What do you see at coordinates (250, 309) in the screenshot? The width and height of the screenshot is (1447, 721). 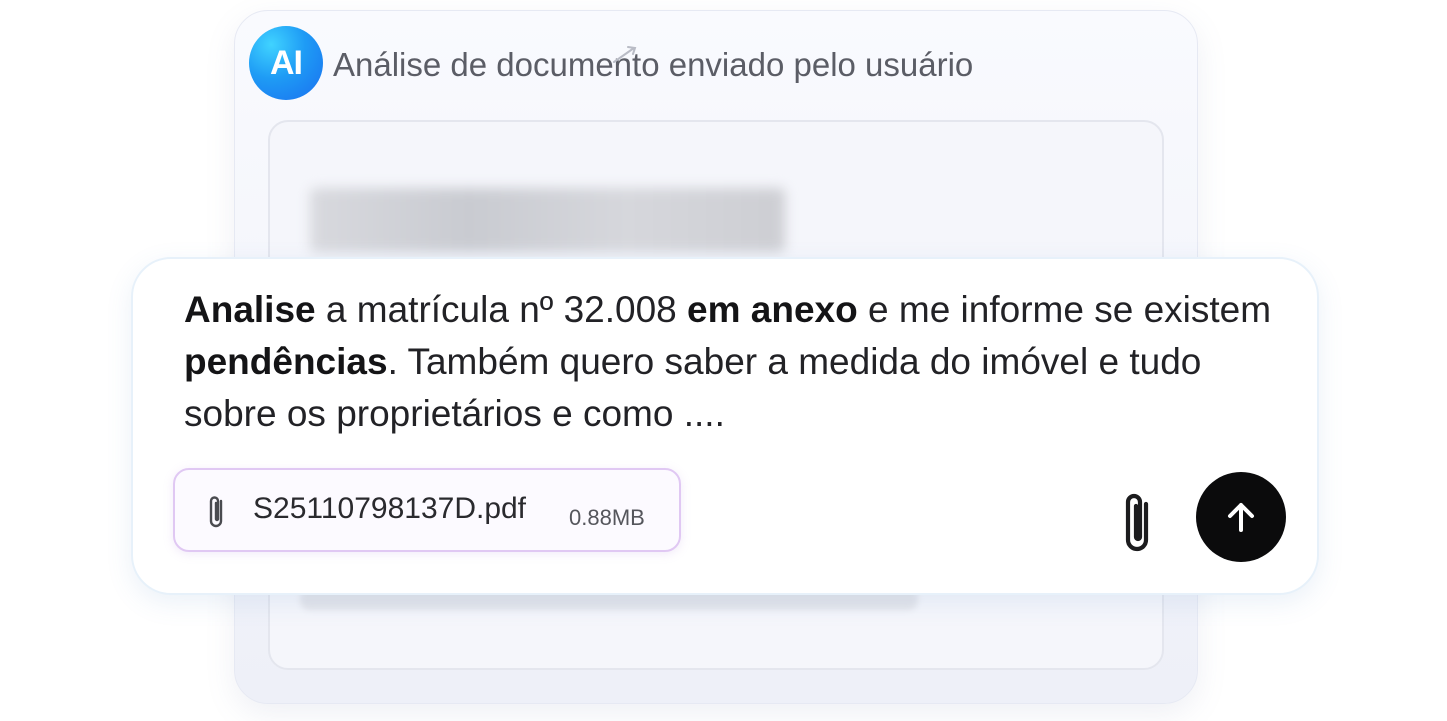 I see `prompt-emphasis: Analise` at bounding box center [250, 309].